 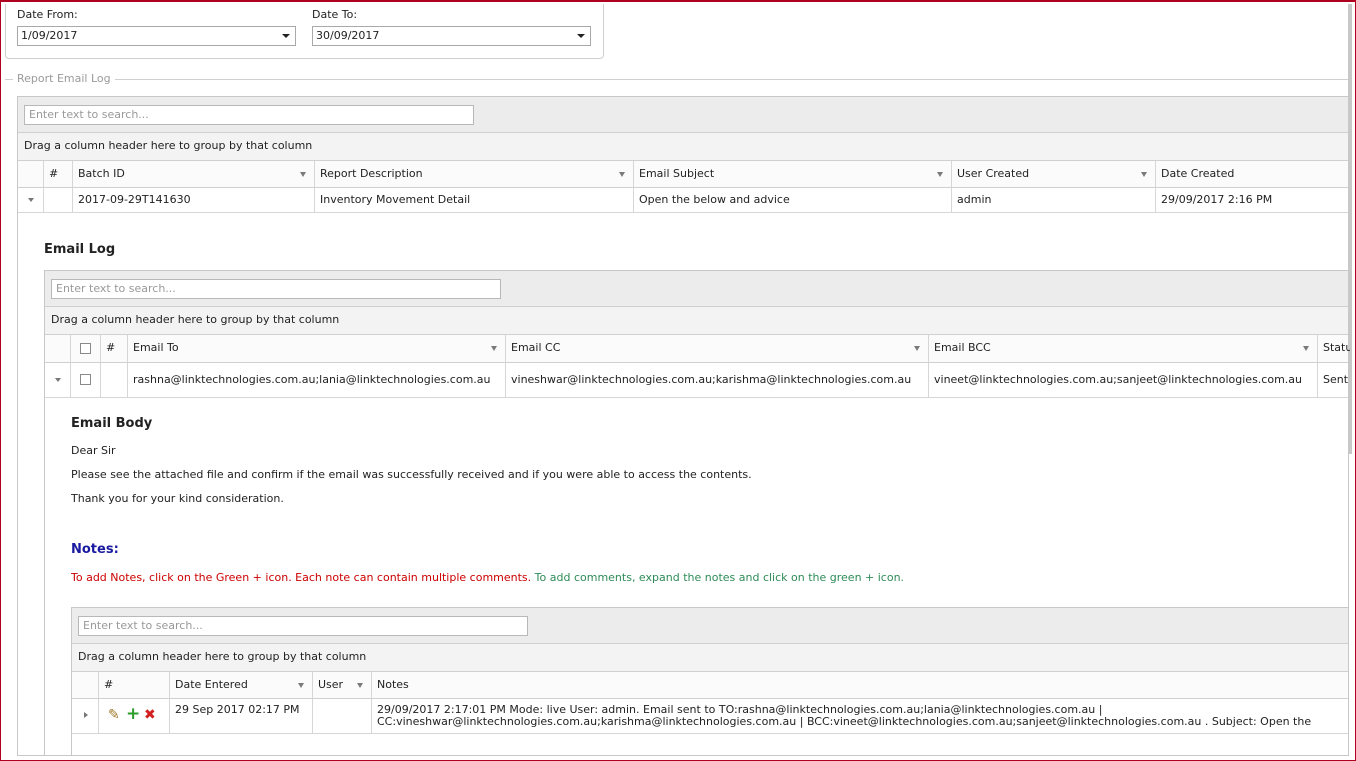 What do you see at coordinates (1198, 173) in the screenshot?
I see `date-created-header-label: Date Created` at bounding box center [1198, 173].